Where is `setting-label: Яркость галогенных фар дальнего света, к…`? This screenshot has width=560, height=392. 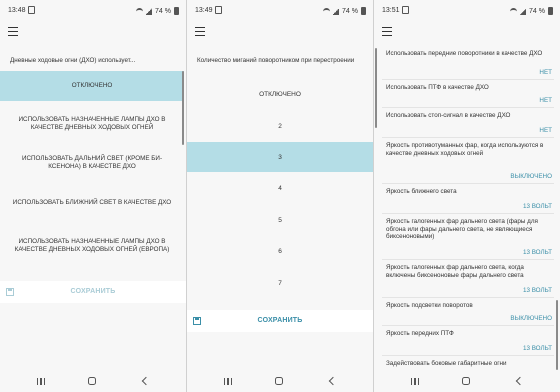
setting-label: Яркость галогенных фар дальнего света, к… is located at coordinates (455, 271).